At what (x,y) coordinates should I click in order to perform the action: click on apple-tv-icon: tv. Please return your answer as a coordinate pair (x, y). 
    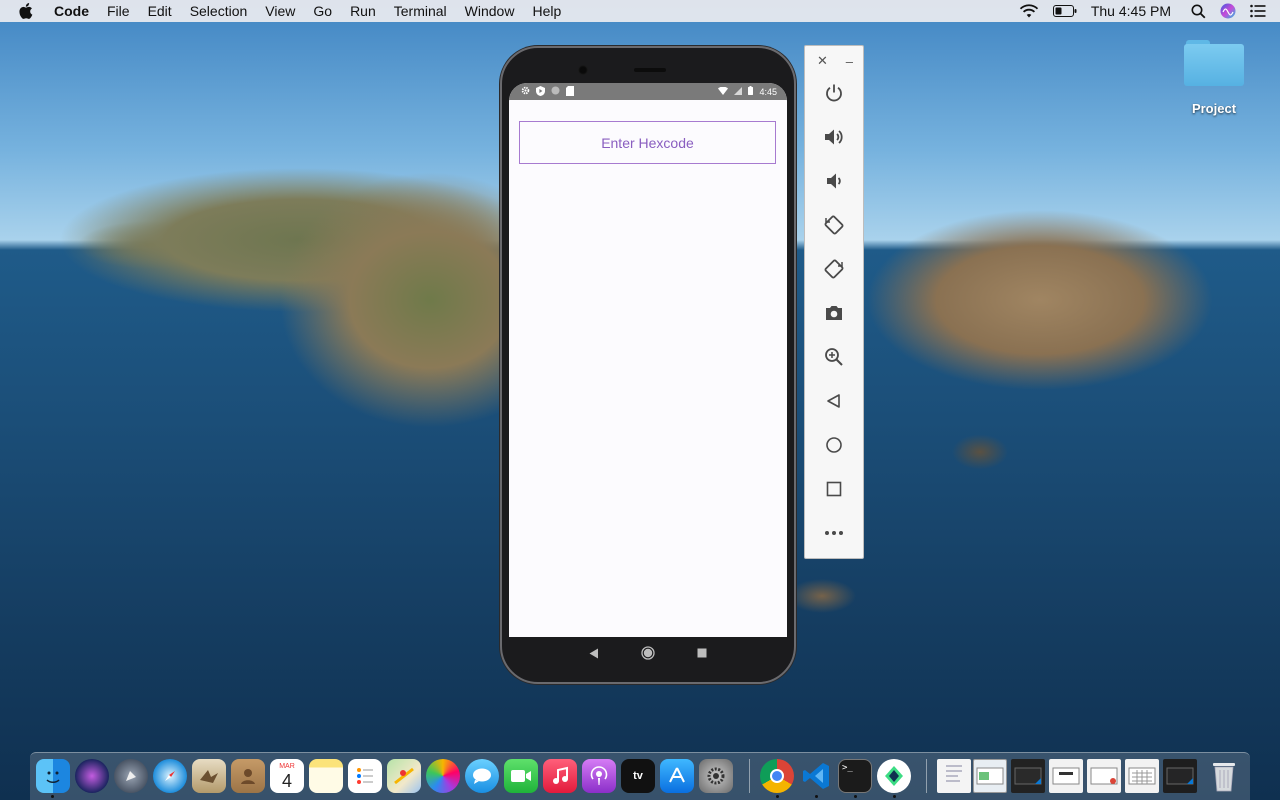
    Looking at the image, I should click on (638, 776).